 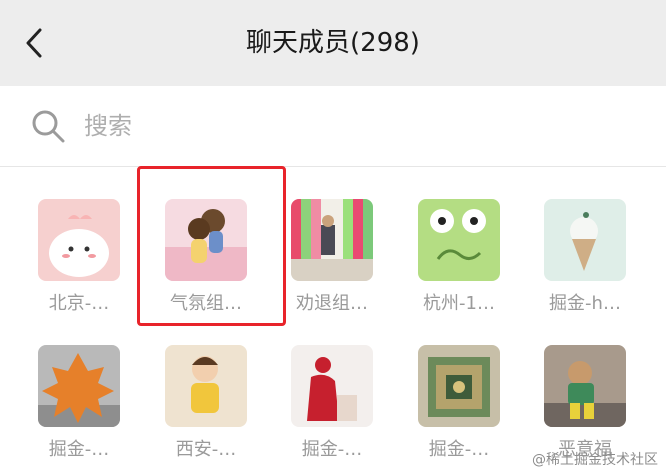 What do you see at coordinates (48, 126) in the screenshot?
I see `search-icon` at bounding box center [48, 126].